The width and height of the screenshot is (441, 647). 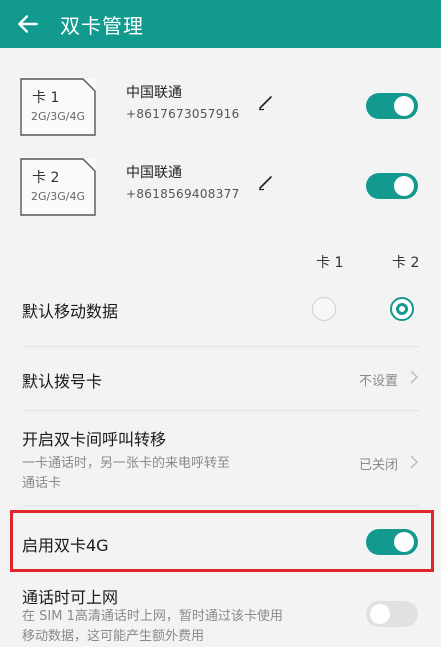 I want to click on app-bar: 双卡管理, so click(x=220, y=24).